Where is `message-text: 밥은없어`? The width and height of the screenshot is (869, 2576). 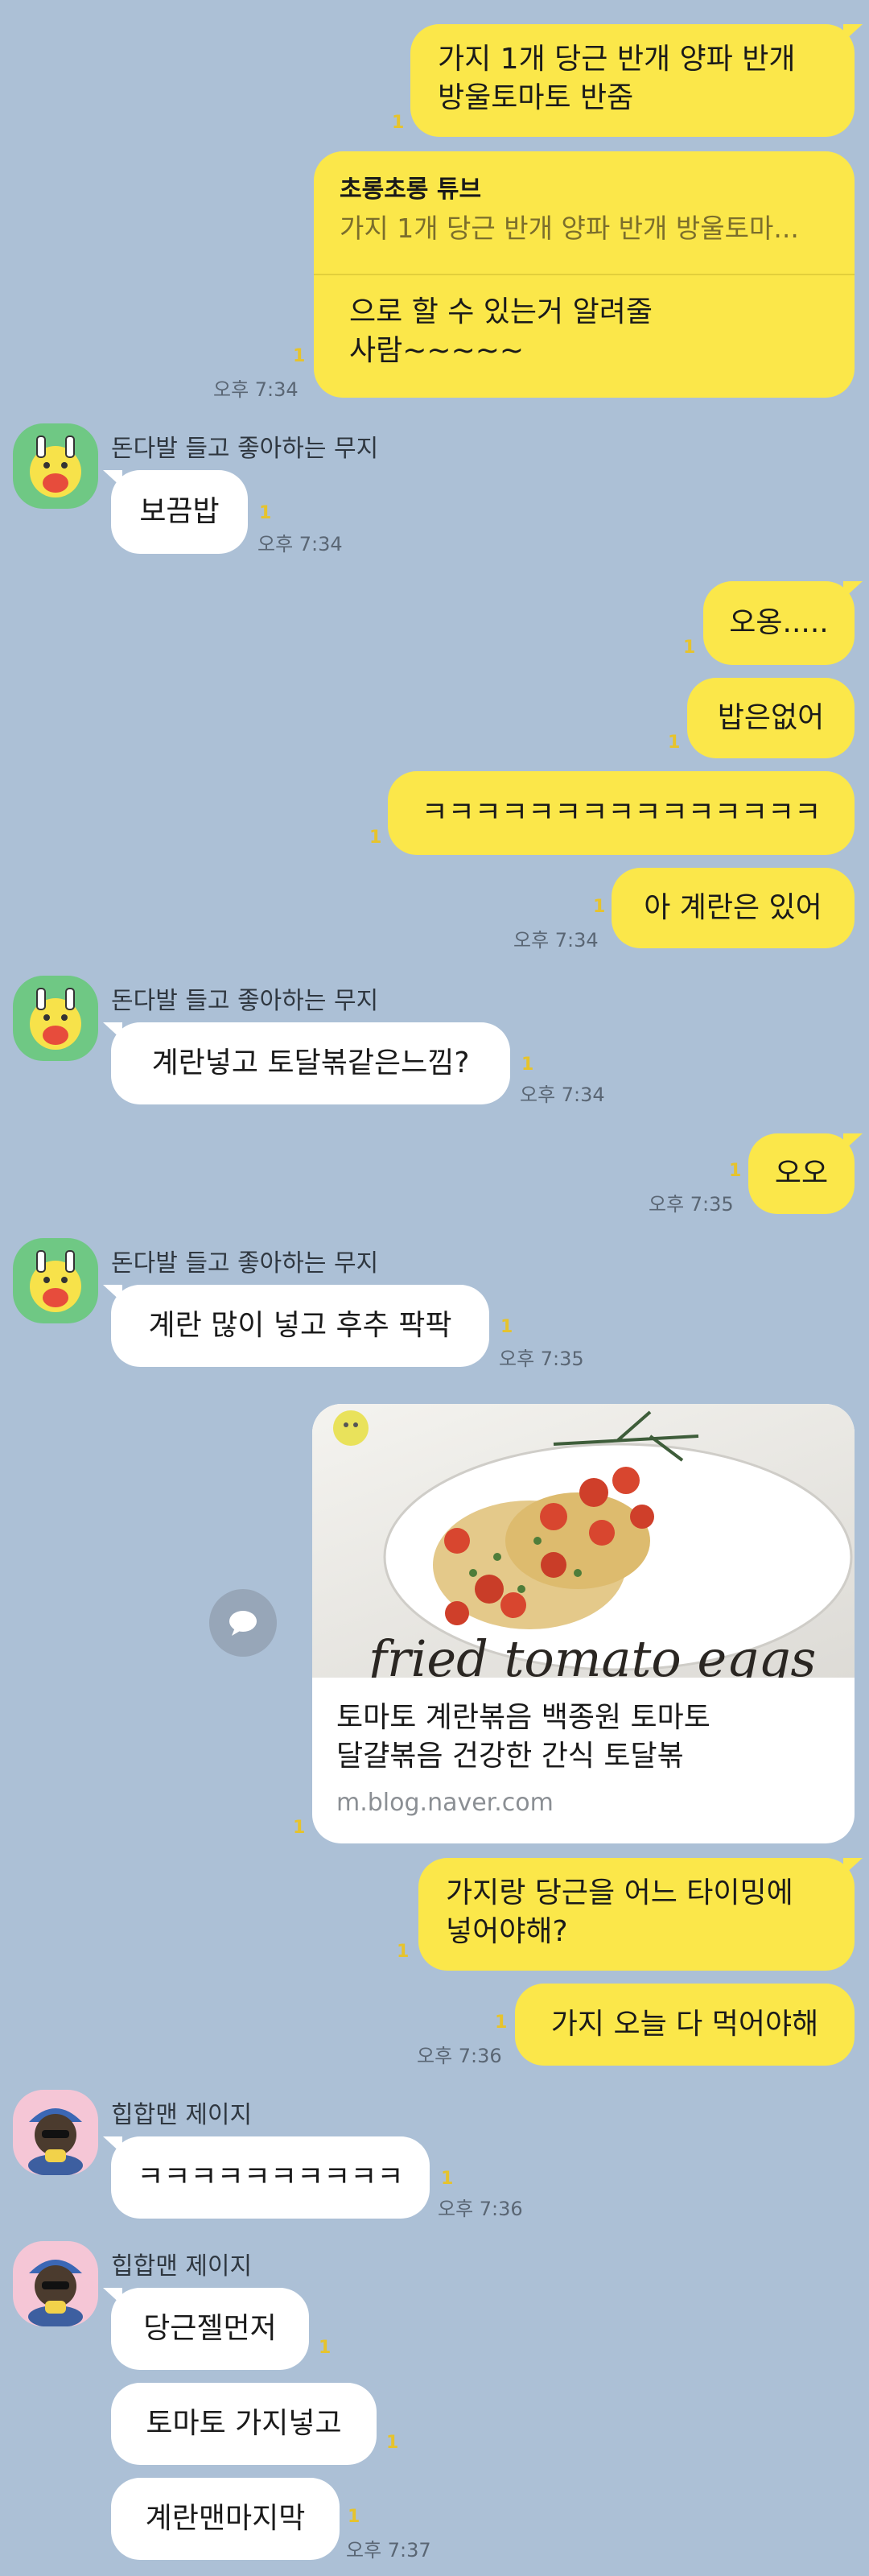 message-text: 밥은없어 is located at coordinates (771, 717).